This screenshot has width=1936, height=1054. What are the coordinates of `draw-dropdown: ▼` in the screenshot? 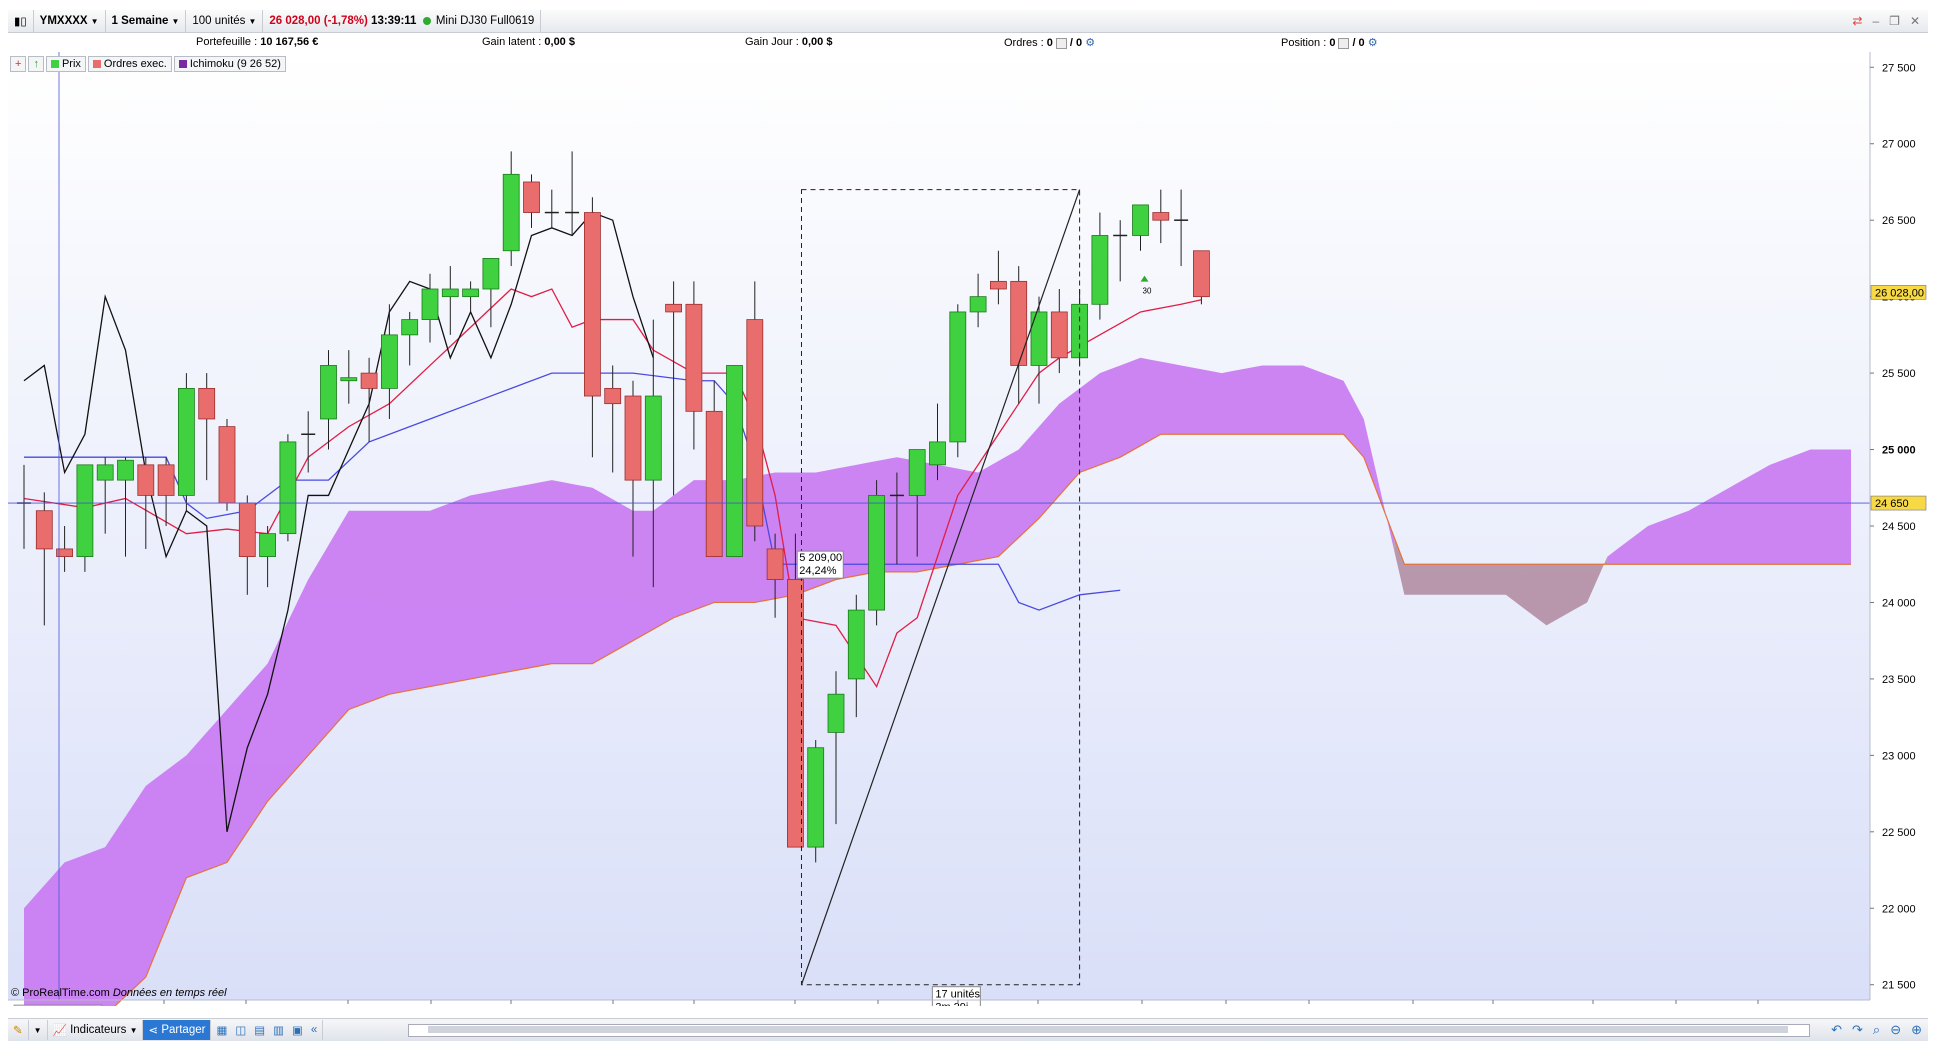 It's located at (38, 1030).